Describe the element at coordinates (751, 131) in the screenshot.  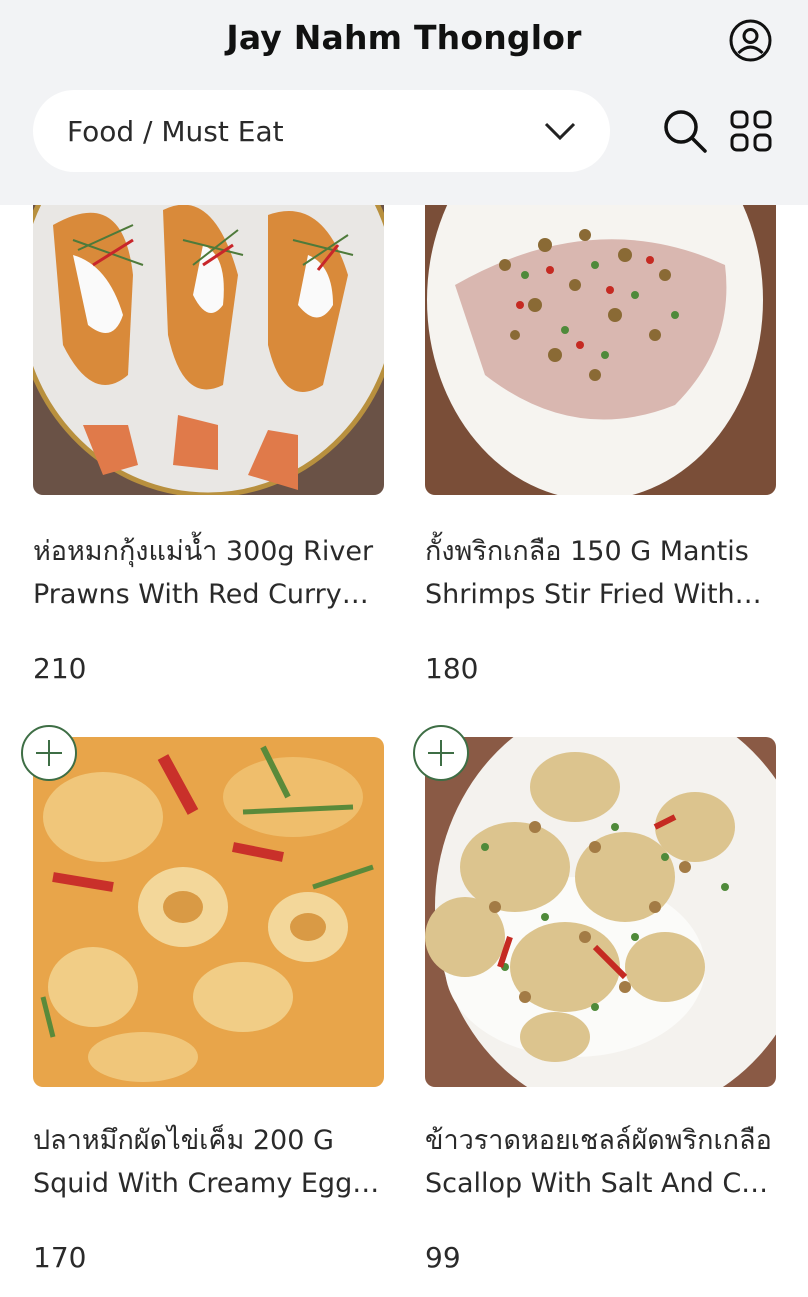
I see `grid-view-icon` at that location.